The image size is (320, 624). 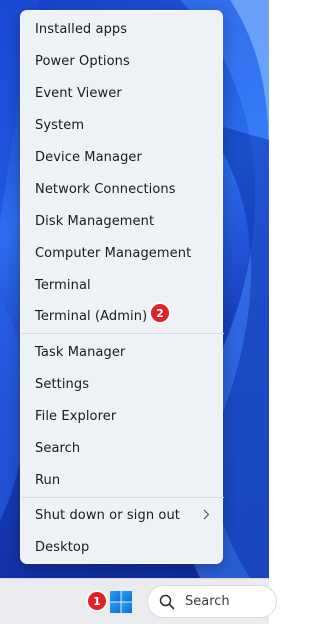 I want to click on menu-item-label: System, so click(x=60, y=125).